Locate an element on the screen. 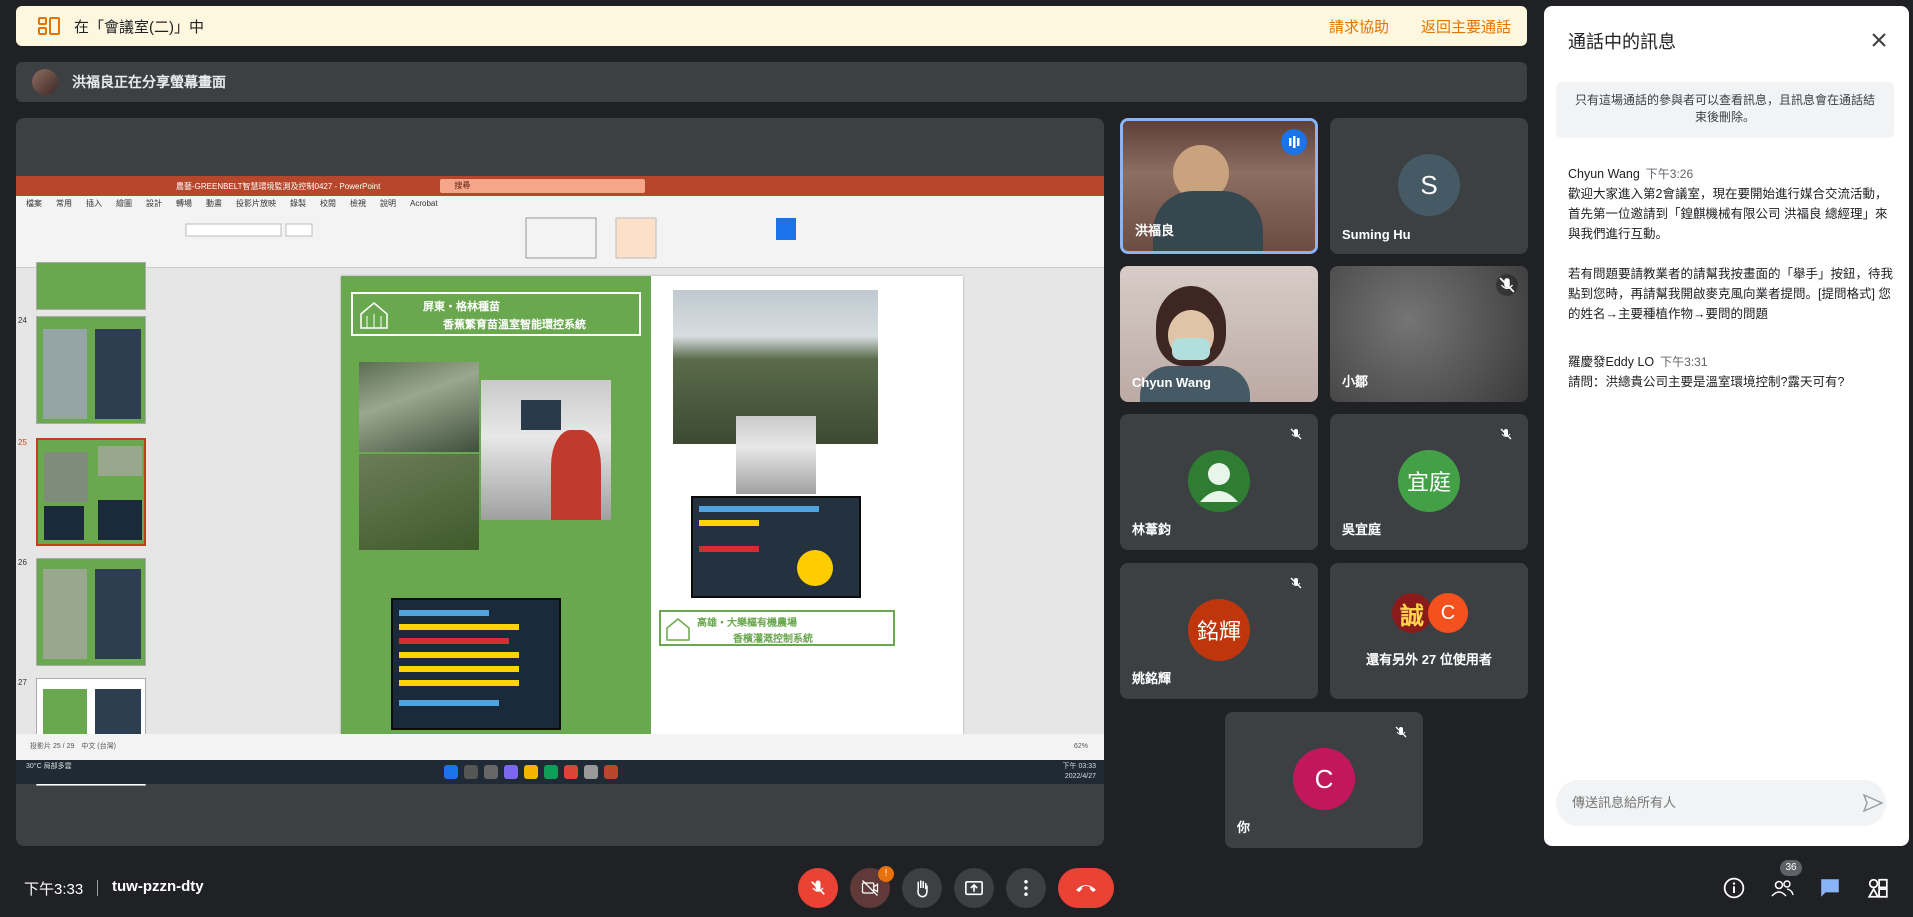 This screenshot has width=1913, height=917. ppt-menu-tab: Acrobat is located at coordinates (424, 203).